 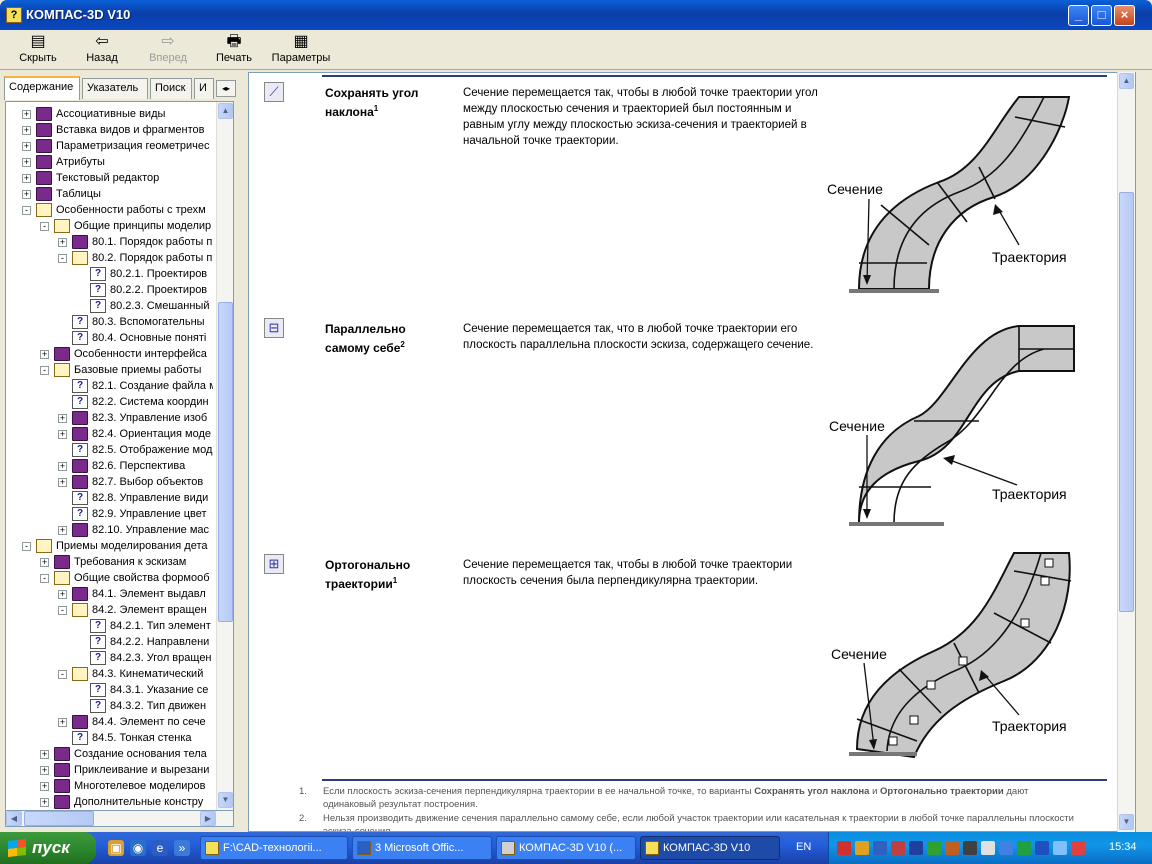 What do you see at coordinates (109, 642) in the screenshot?
I see `tree-item: ? 84.2.2. Направлени` at bounding box center [109, 642].